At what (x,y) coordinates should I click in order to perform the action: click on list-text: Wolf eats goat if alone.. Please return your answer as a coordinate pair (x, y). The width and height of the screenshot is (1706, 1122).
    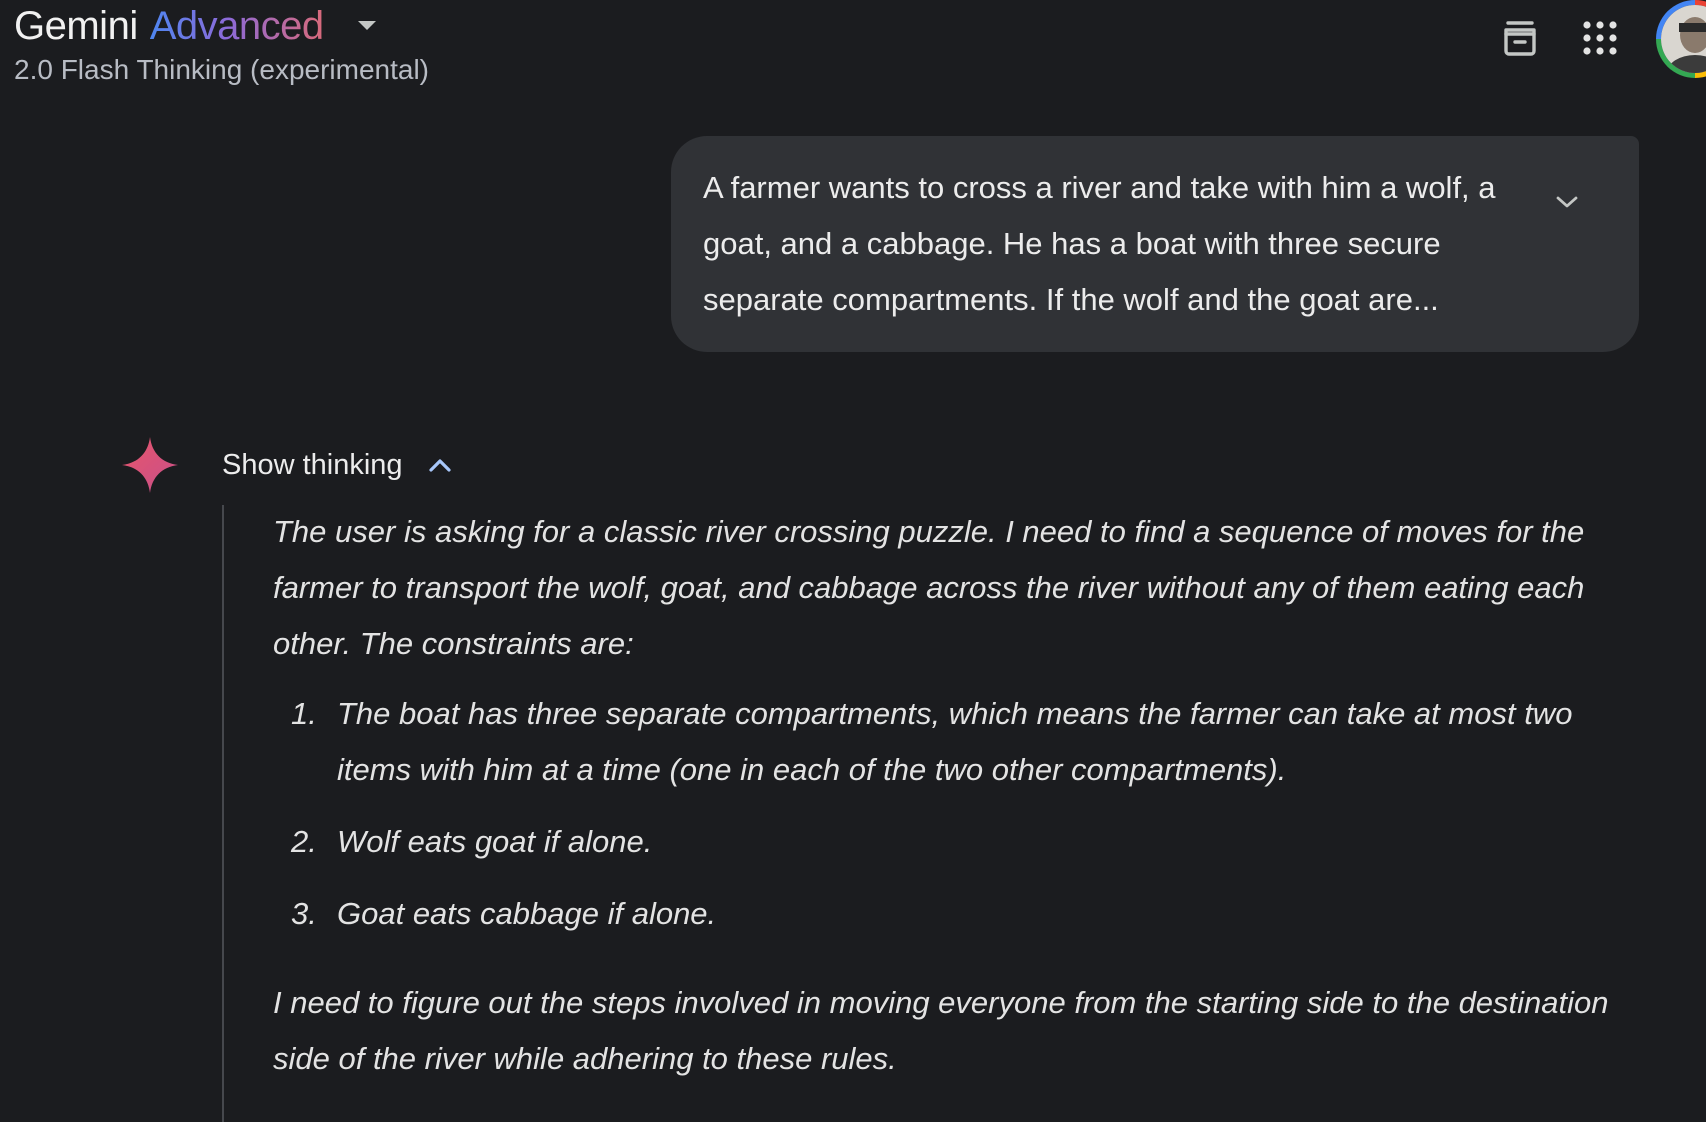
    Looking at the image, I should click on (495, 841).